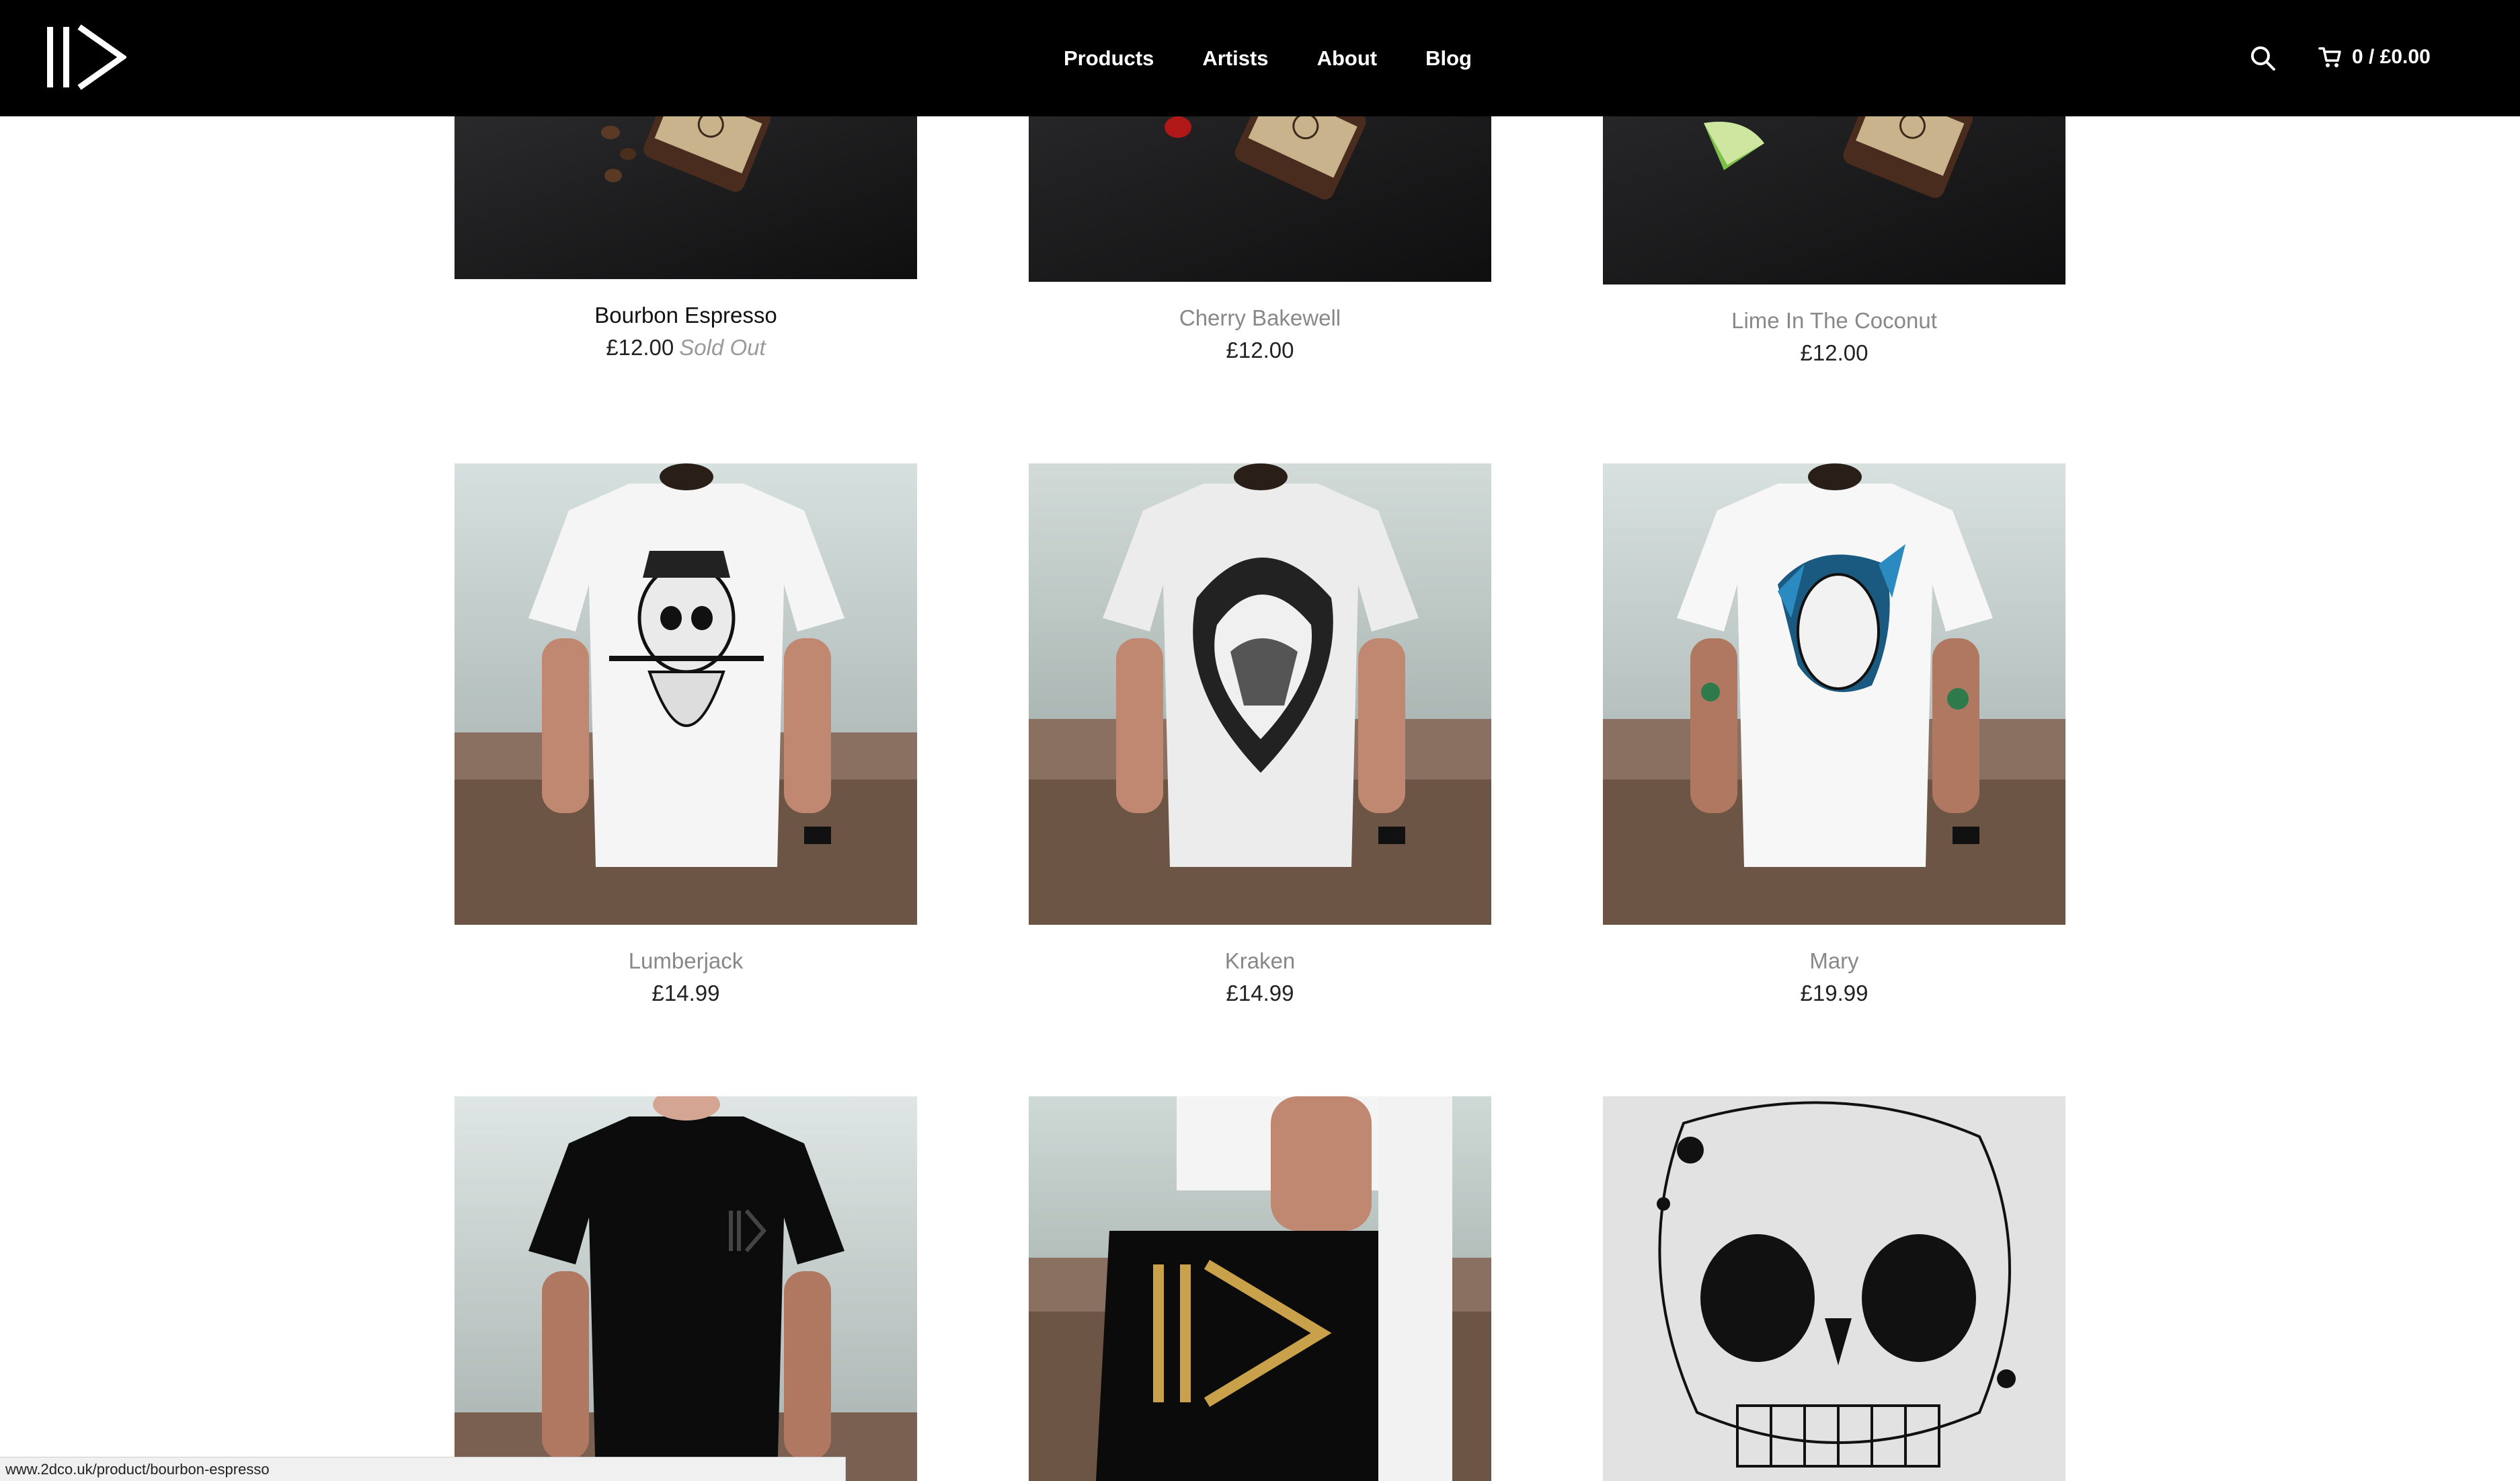  What do you see at coordinates (1834, 993) in the screenshot?
I see `product-price: £19.99` at bounding box center [1834, 993].